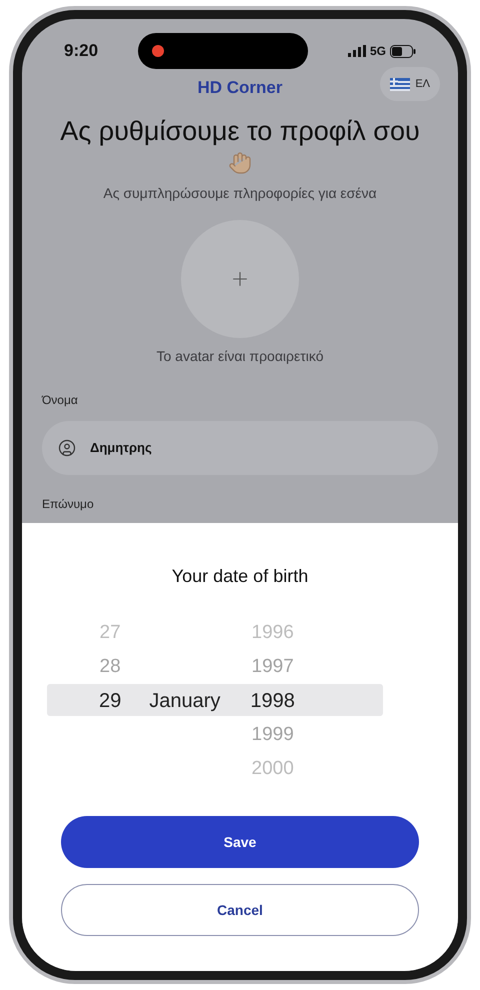  Describe the element at coordinates (240, 576) in the screenshot. I see `sheet-title: Your date of birth` at that location.